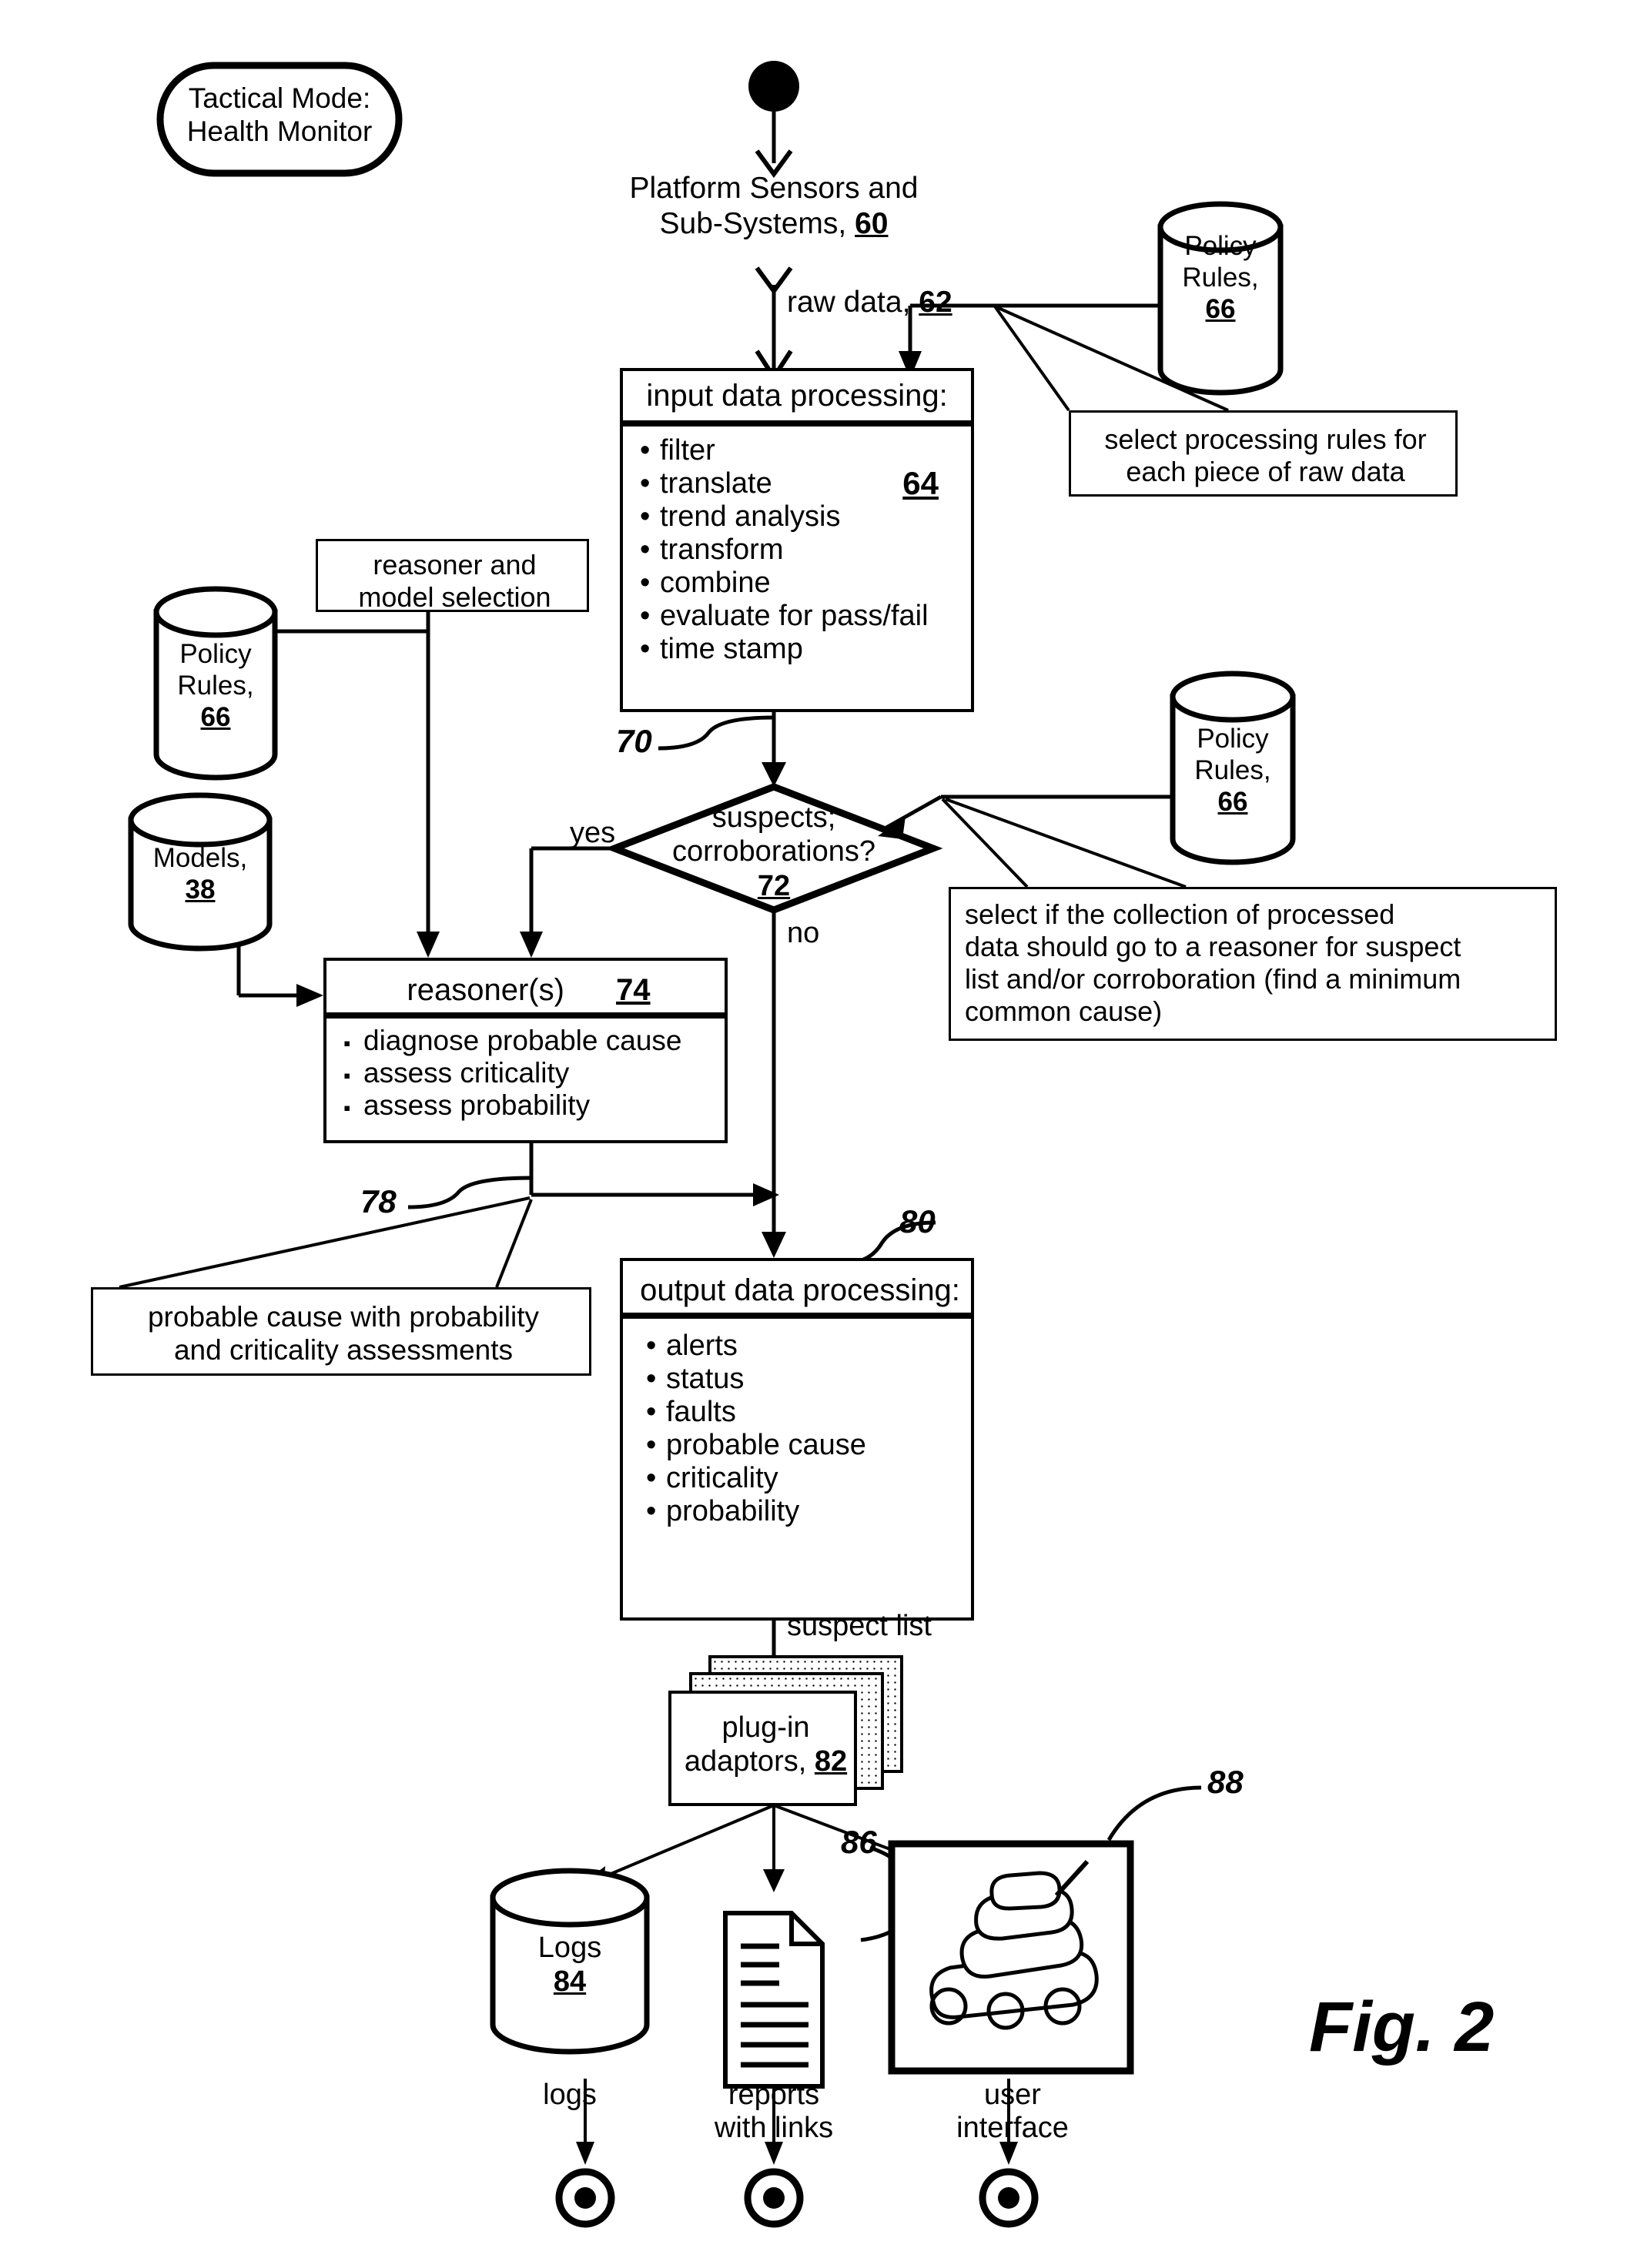 This screenshot has width=1627, height=2268. What do you see at coordinates (805, 616) in the screenshot?
I see `list-item: evaluate for pass/fail` at bounding box center [805, 616].